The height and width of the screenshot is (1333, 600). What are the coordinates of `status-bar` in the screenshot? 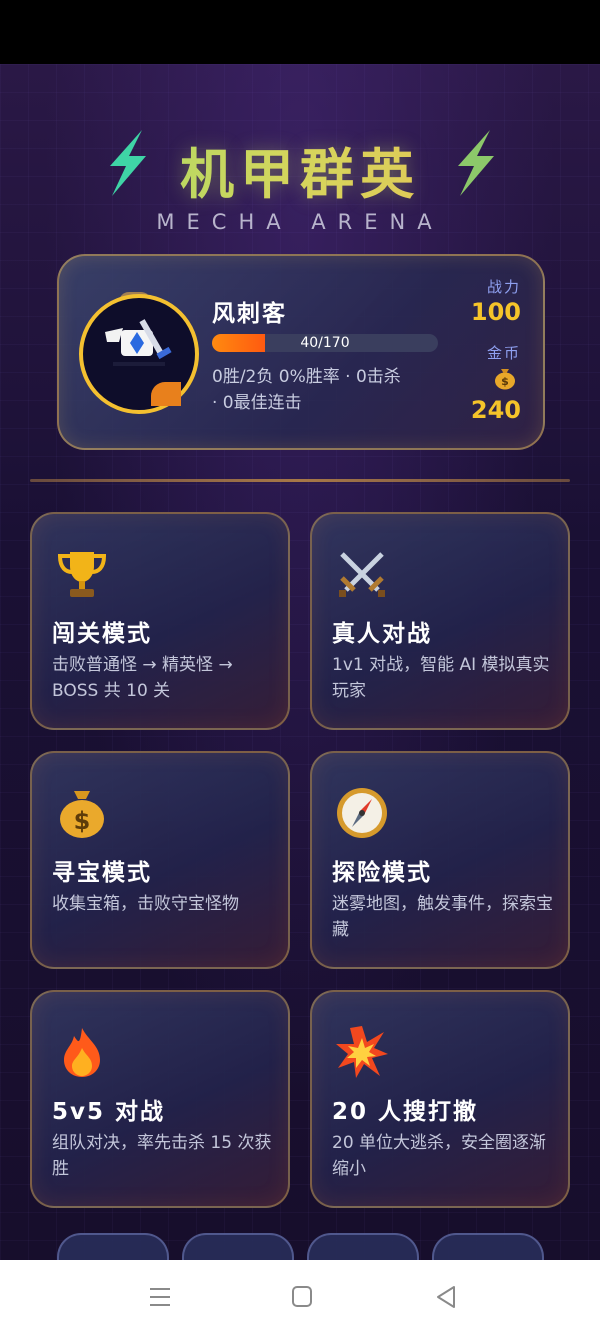 It's located at (300, 32).